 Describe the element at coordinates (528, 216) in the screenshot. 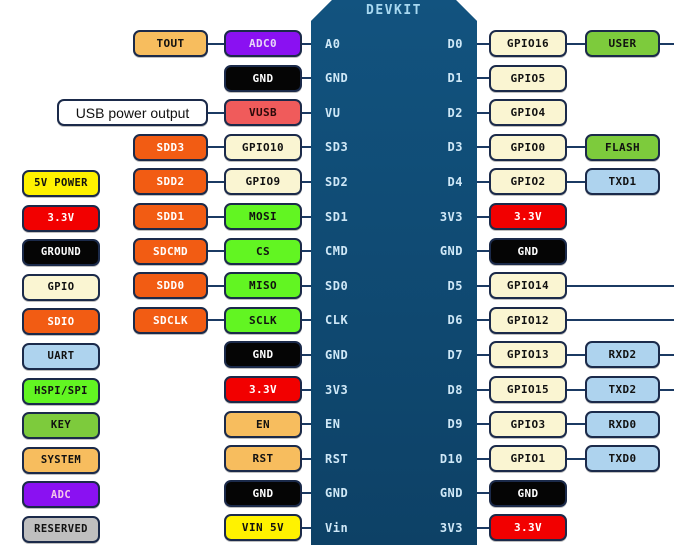

I see `right-inner-3-3v-5: 3.3V` at that location.